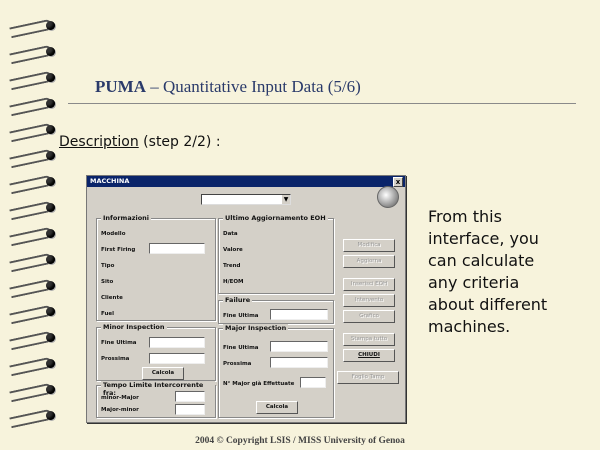 The width and height of the screenshot is (600, 450). What do you see at coordinates (230, 234) in the screenshot?
I see `label-data: Data` at bounding box center [230, 234].